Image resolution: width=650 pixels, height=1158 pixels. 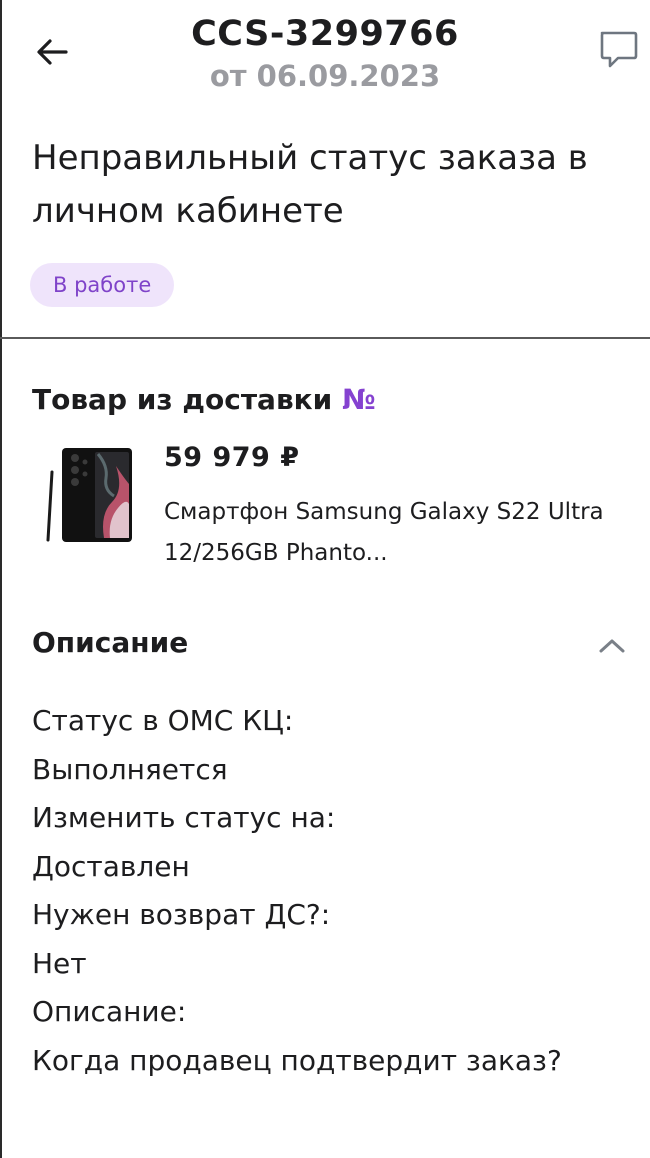 I want to click on ticket-id: CCS-3299766, so click(x=325, y=34).